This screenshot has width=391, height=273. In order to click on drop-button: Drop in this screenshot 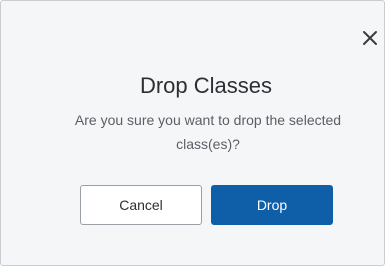, I will do `click(272, 205)`.